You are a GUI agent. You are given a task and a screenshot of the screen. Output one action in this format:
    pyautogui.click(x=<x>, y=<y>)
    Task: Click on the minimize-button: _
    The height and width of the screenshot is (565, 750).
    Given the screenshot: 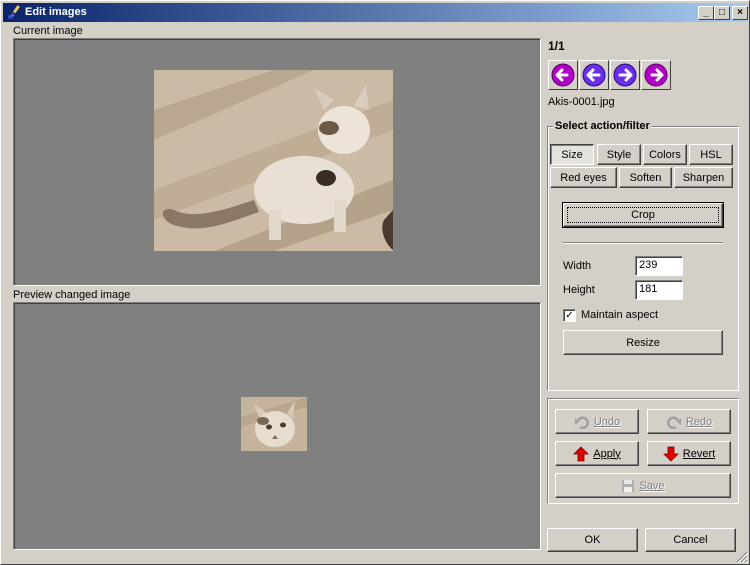 What is the action you would take?
    pyautogui.click(x=706, y=13)
    